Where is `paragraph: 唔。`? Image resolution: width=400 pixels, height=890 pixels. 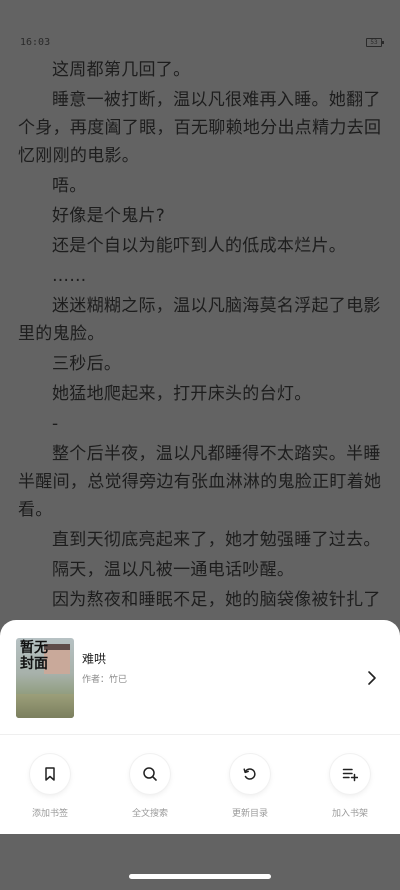 paragraph: 唔。 is located at coordinates (69, 186).